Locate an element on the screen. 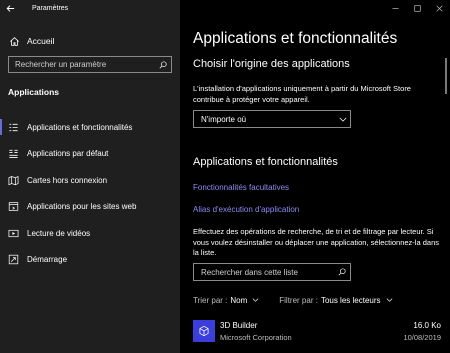 The image size is (450, 353). sidebar-item-label: Applications et fonctionnalités is located at coordinates (80, 127).